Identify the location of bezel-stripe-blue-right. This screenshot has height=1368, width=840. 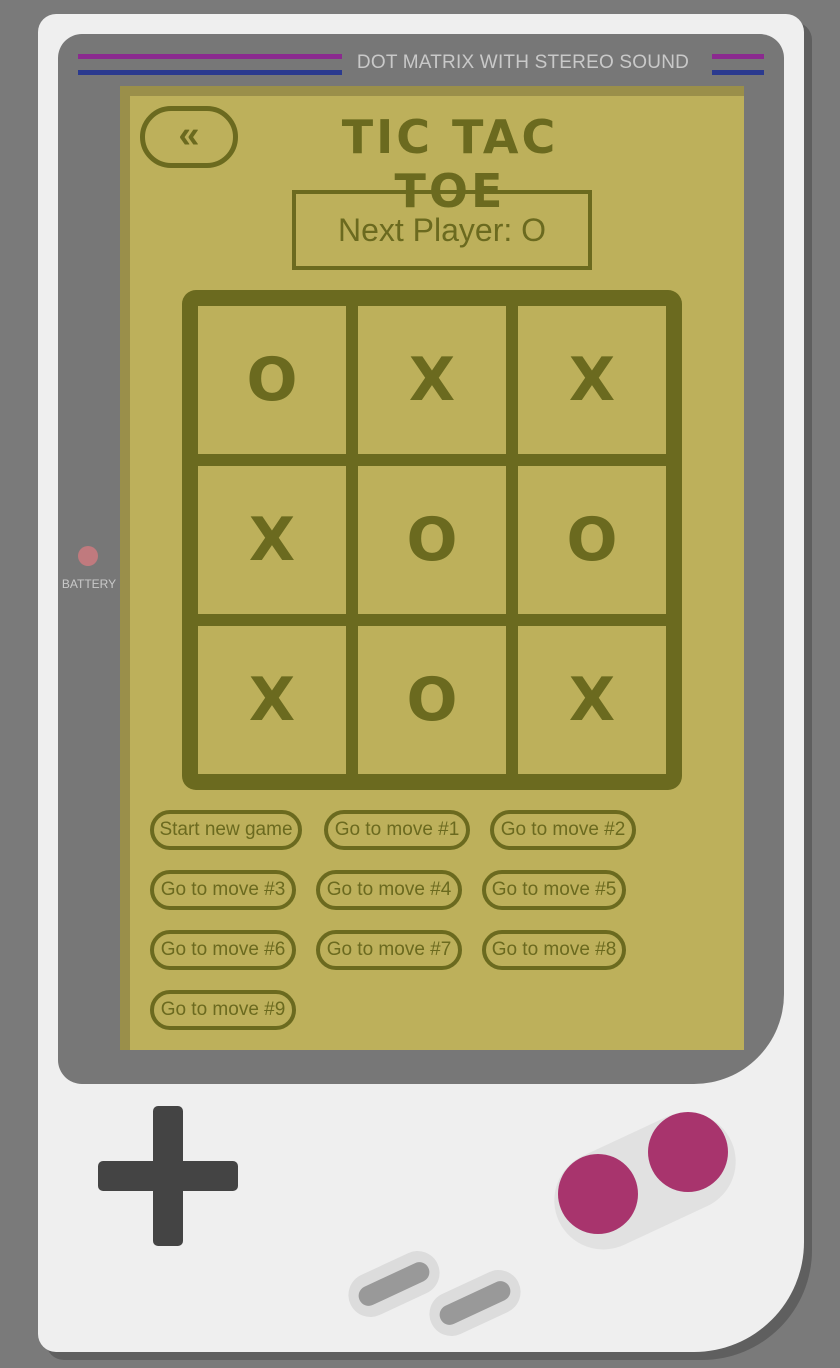
(738, 72).